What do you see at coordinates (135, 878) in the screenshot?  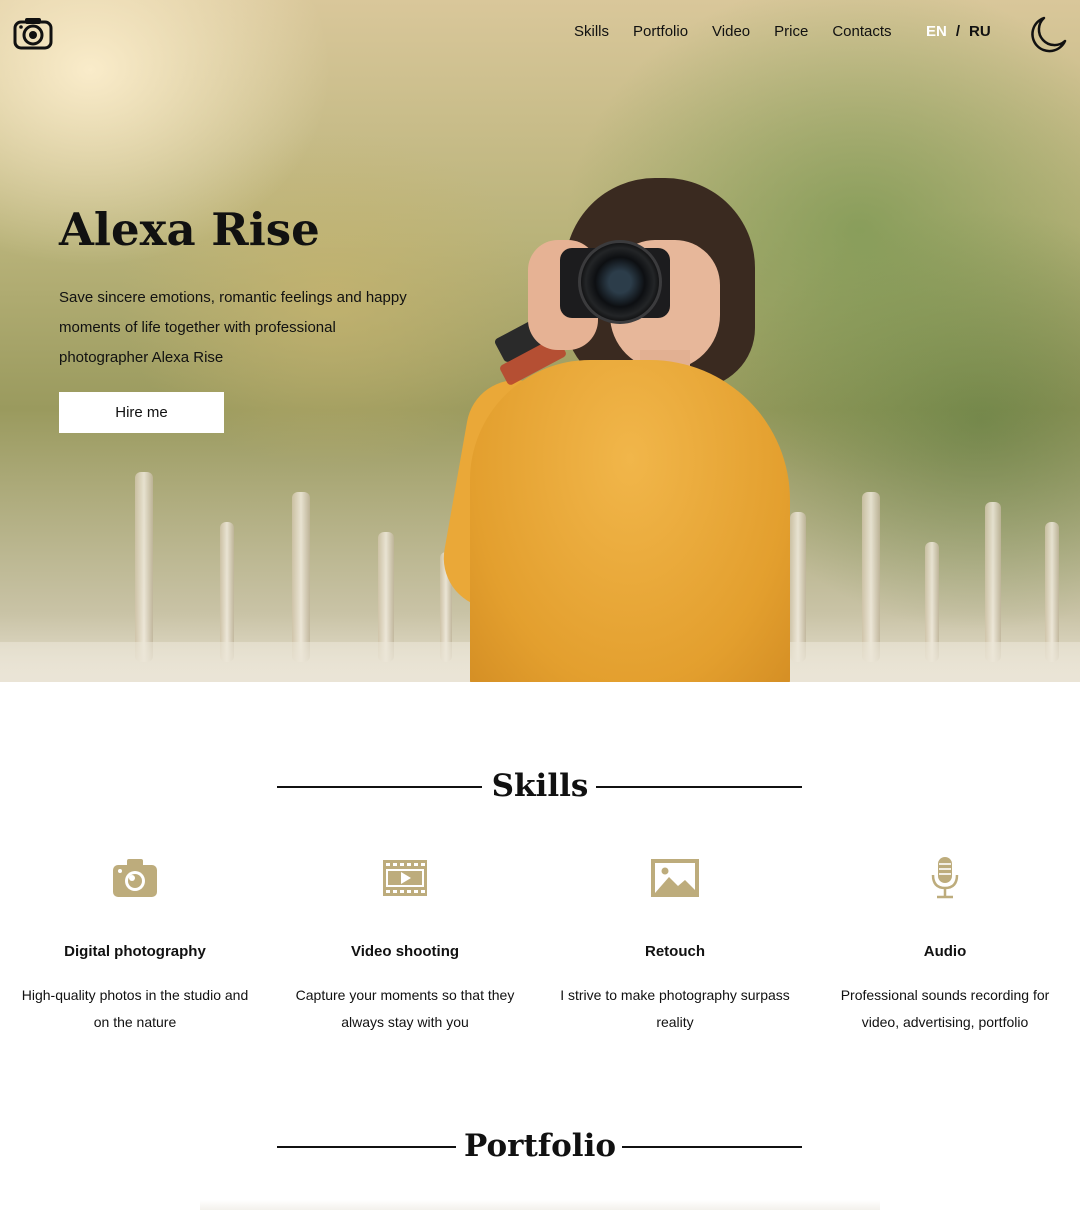 I see `camera-icon` at bounding box center [135, 878].